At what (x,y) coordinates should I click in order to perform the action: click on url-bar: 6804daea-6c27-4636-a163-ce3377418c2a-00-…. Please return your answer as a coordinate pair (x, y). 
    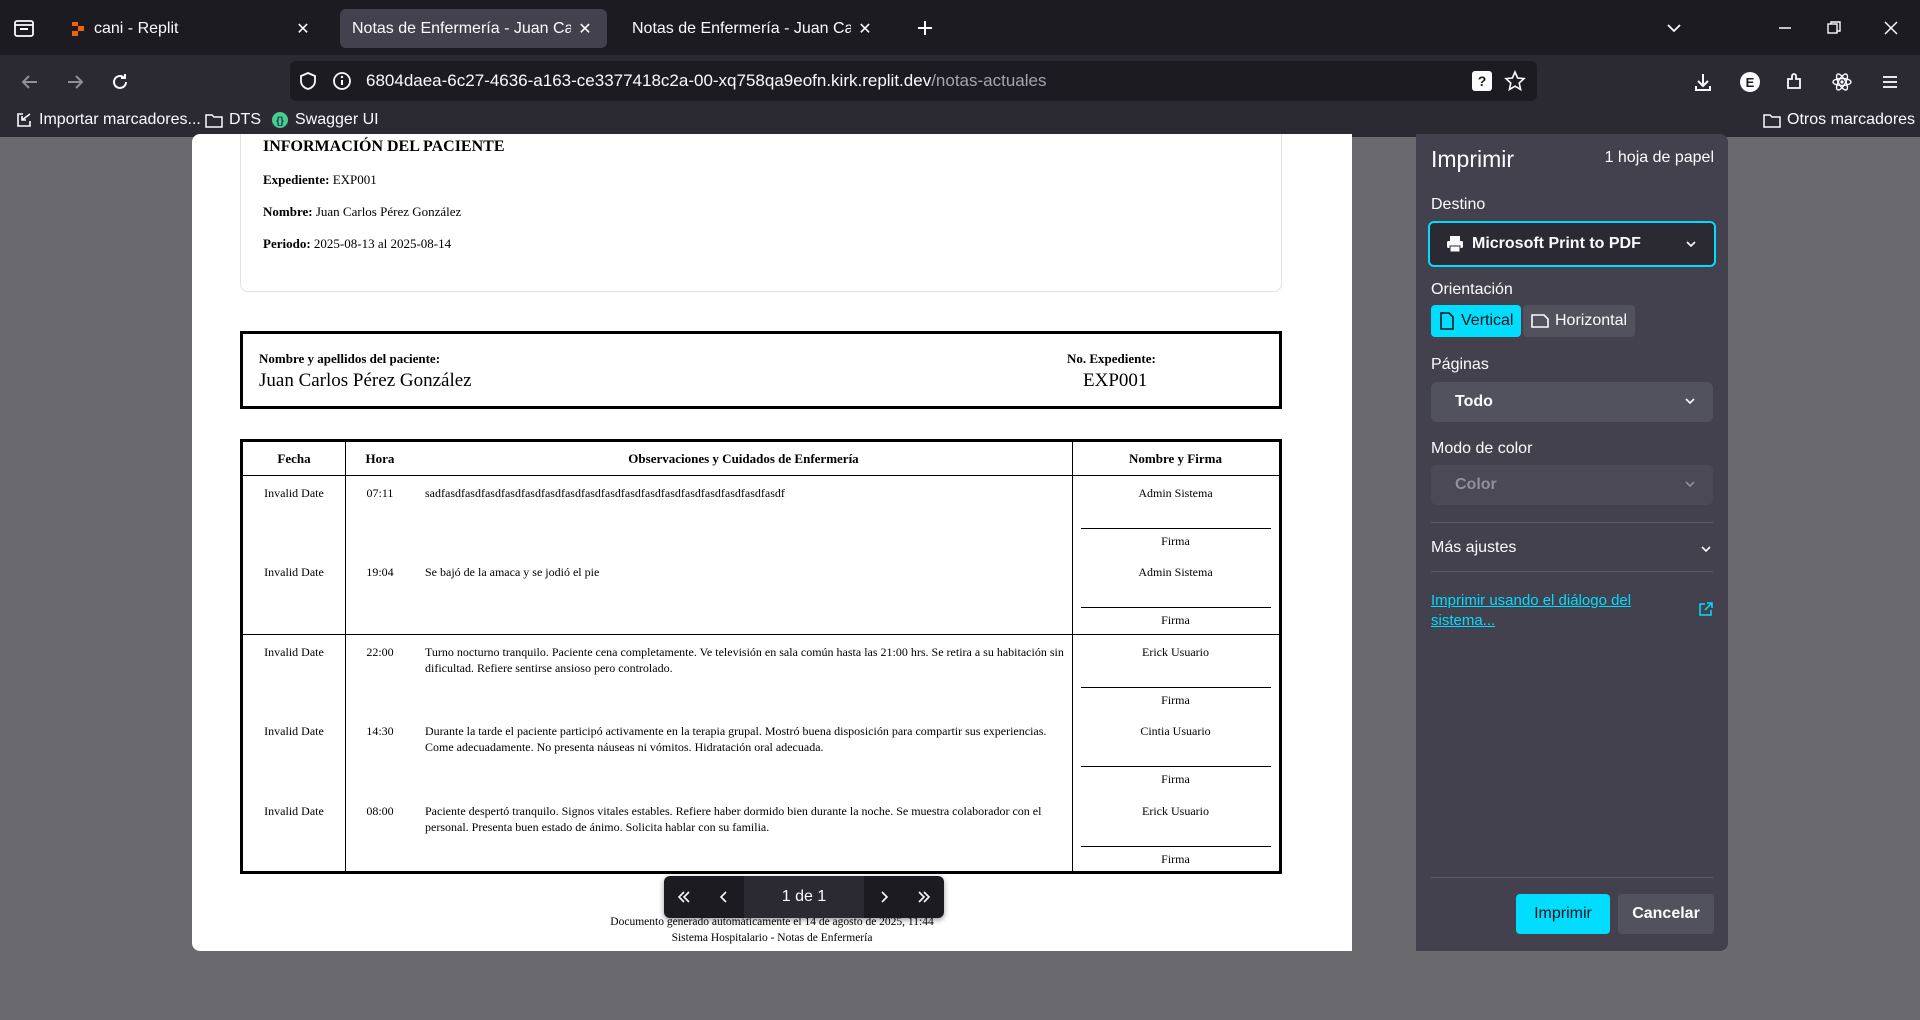
    Looking at the image, I should click on (913, 81).